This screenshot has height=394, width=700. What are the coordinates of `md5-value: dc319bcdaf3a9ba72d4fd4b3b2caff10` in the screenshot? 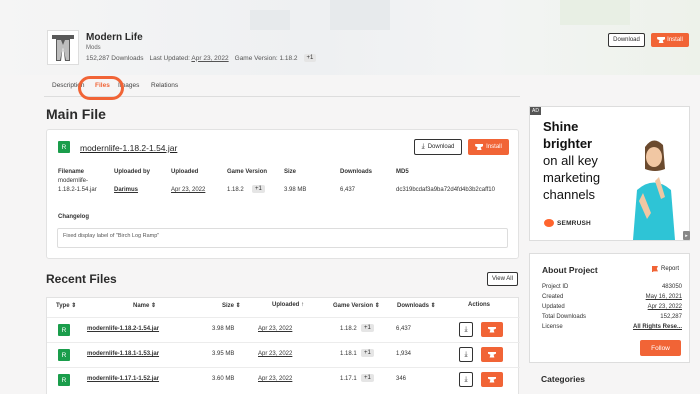 It's located at (445, 190).